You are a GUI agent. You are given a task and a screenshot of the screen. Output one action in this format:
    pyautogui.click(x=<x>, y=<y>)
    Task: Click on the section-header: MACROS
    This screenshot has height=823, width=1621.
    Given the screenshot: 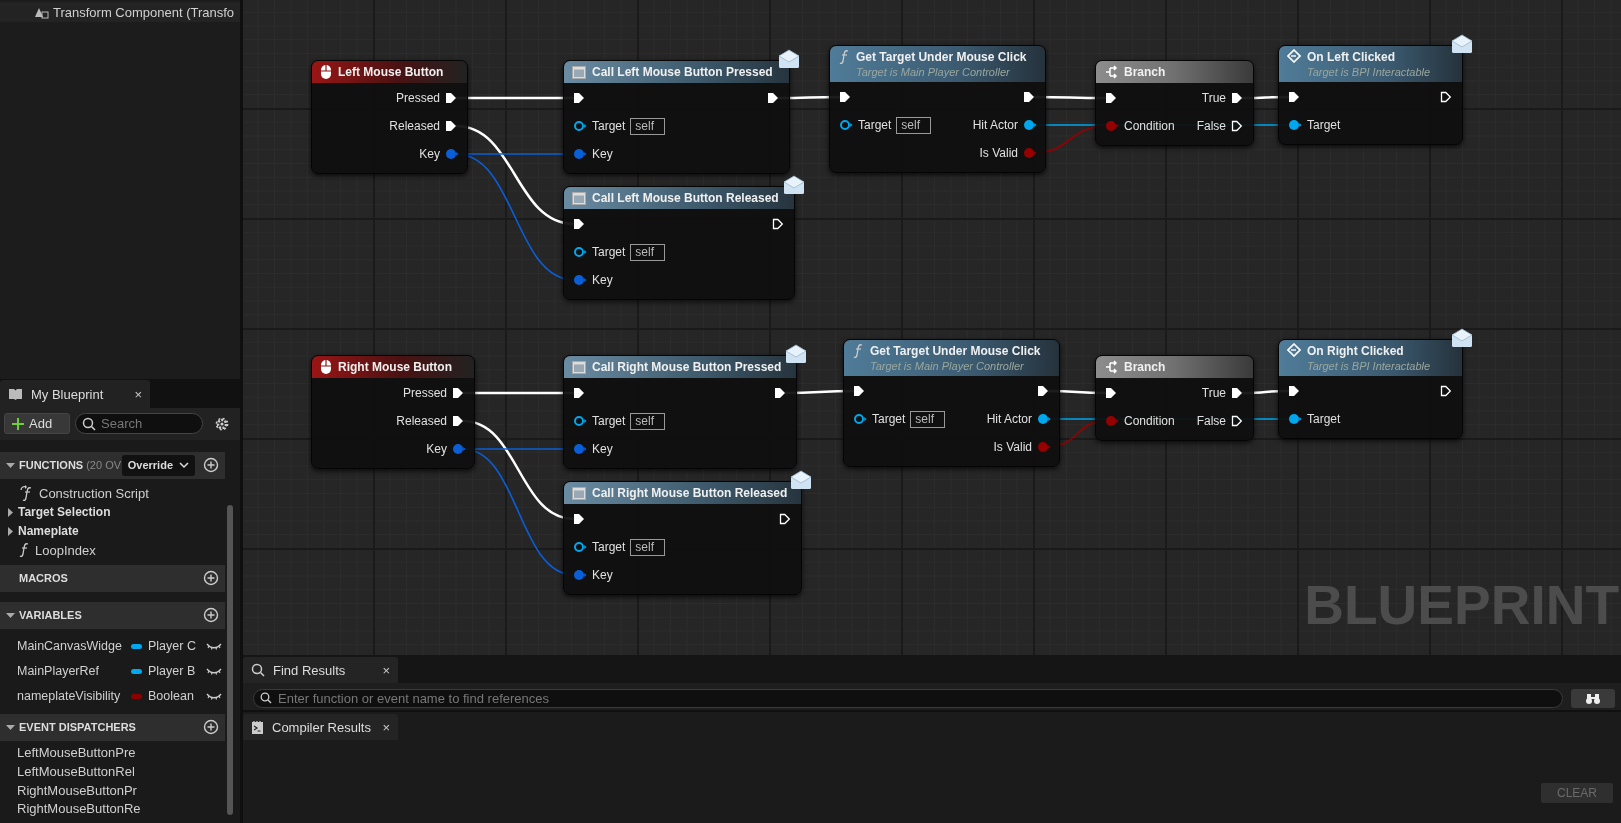 What is the action you would take?
    pyautogui.click(x=112, y=578)
    